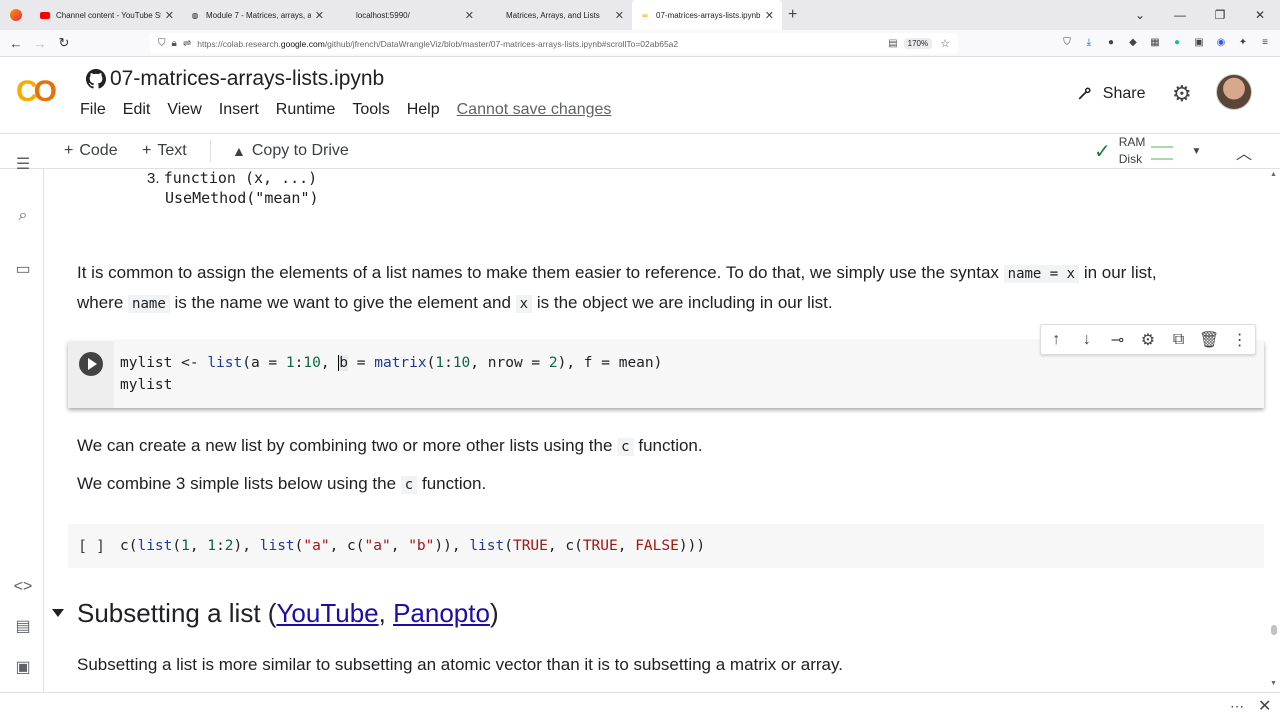 The width and height of the screenshot is (1280, 720). What do you see at coordinates (23, 626) in the screenshot?
I see `command-palette-icon: ▤` at bounding box center [23, 626].